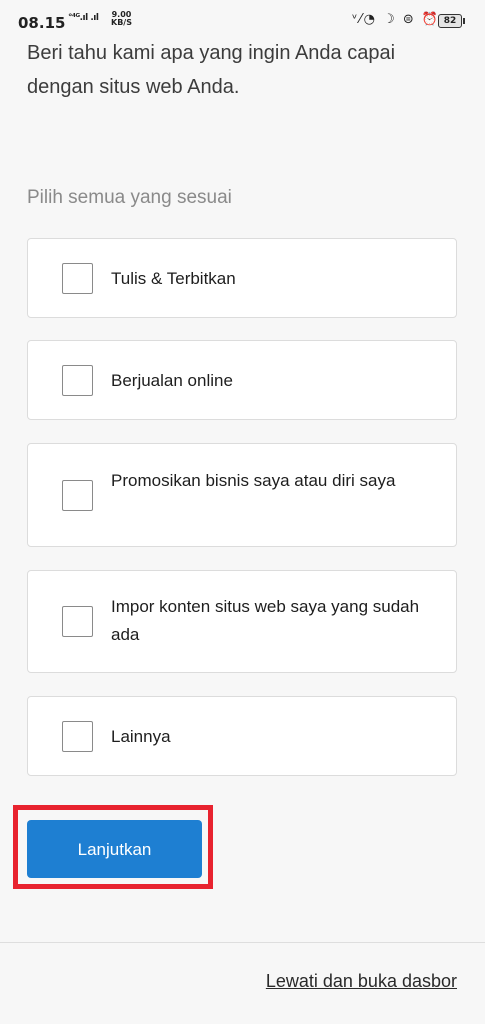  I want to click on option-label: Tulis & Terbitkan, so click(173, 278).